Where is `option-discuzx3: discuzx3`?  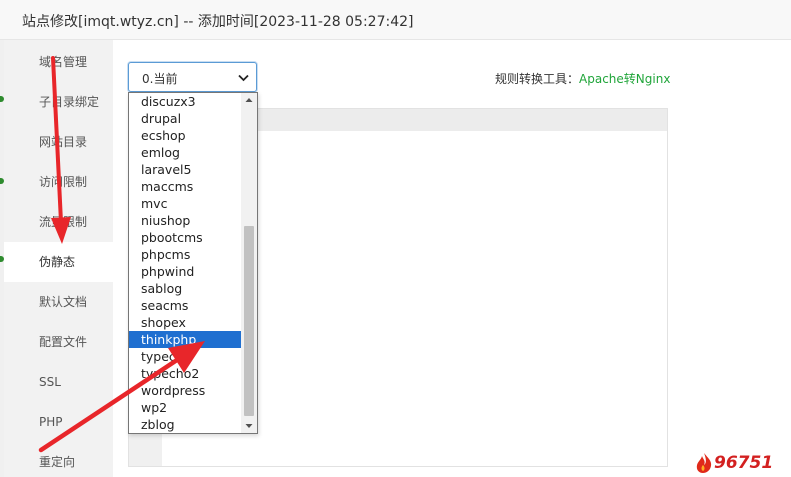 option-discuzx3: discuzx3 is located at coordinates (185, 101).